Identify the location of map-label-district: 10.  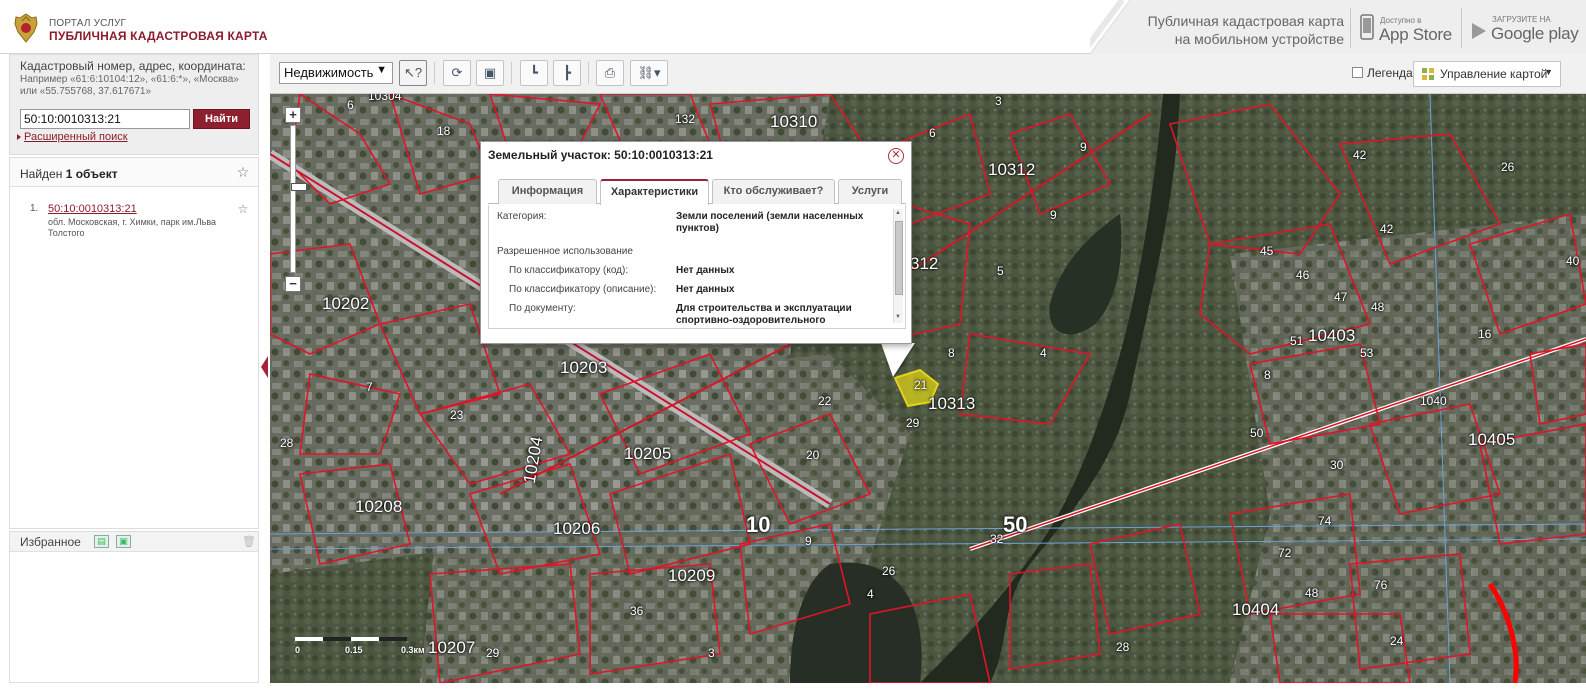
(758, 524).